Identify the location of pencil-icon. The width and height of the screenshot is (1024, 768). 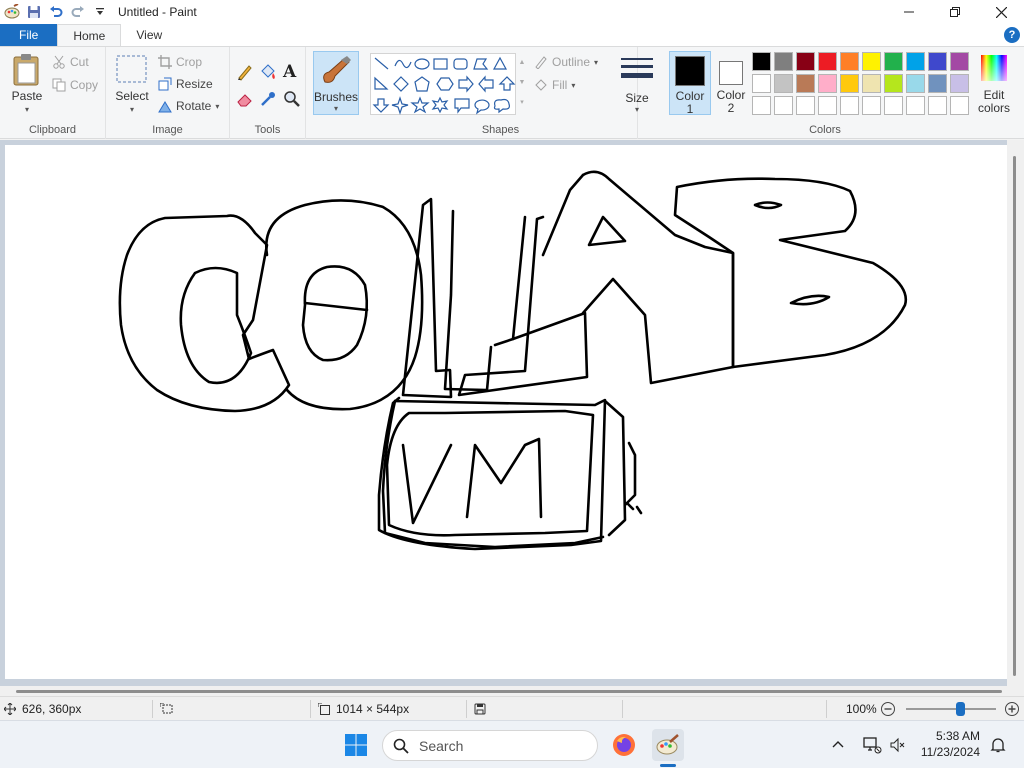
(246, 73).